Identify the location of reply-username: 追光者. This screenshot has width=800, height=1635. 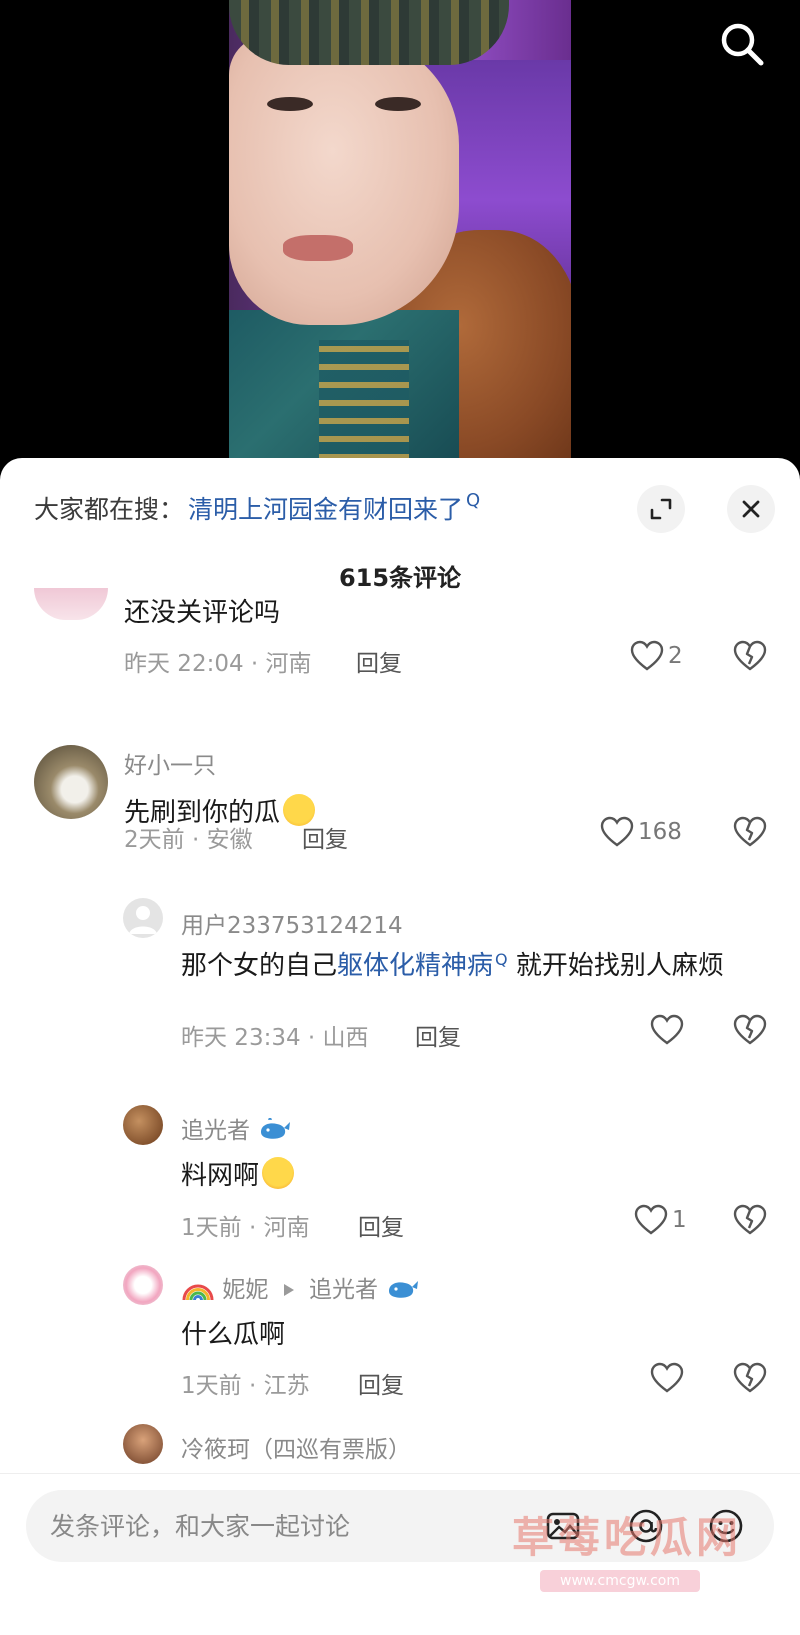
(236, 1128).